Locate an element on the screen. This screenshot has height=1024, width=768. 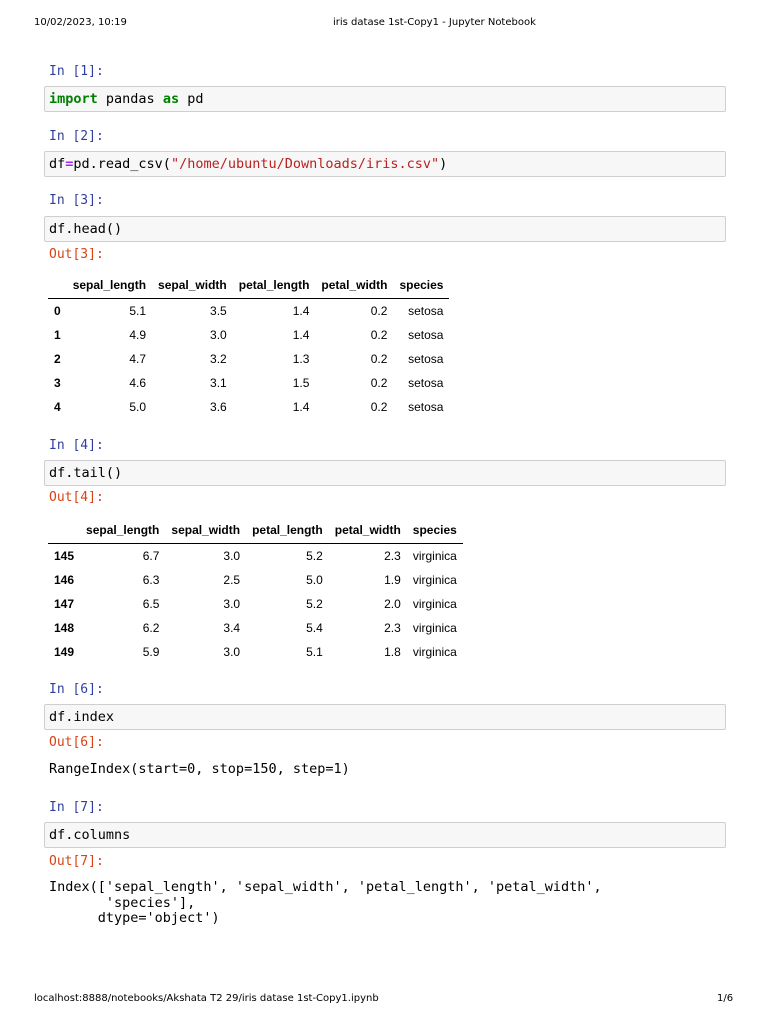
code-cell: import pandas as pd is located at coordinates (385, 99).